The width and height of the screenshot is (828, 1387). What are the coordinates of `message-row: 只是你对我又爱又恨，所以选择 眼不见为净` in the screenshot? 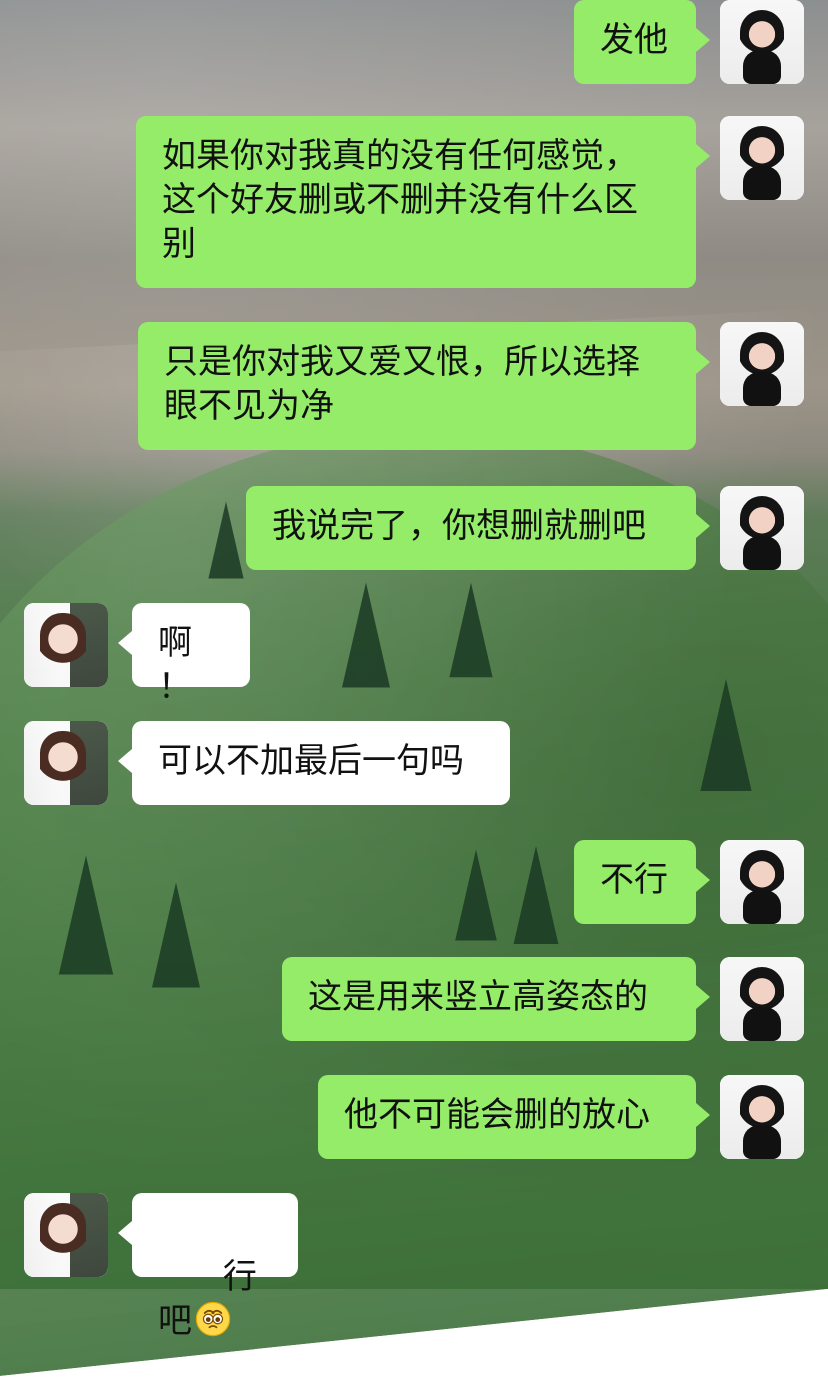 It's located at (414, 392).